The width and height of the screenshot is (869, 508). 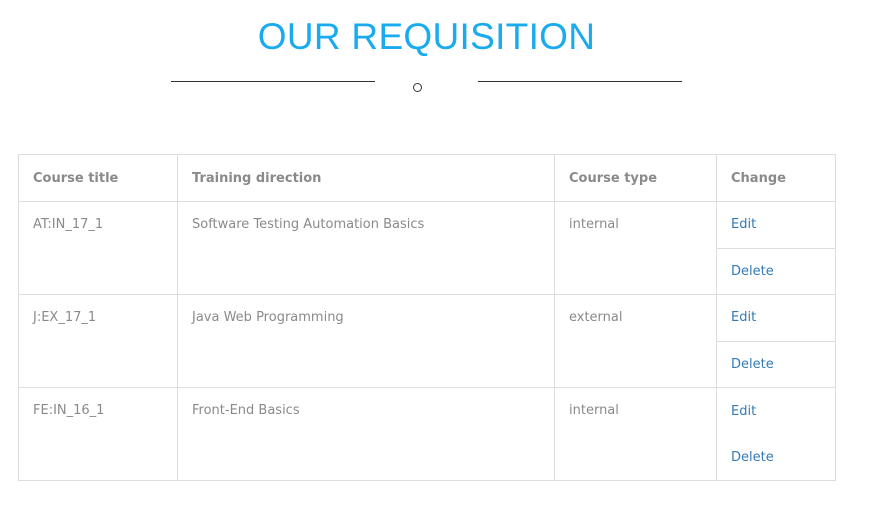 I want to click on page-title: OUR REQUISITION, so click(x=426, y=36).